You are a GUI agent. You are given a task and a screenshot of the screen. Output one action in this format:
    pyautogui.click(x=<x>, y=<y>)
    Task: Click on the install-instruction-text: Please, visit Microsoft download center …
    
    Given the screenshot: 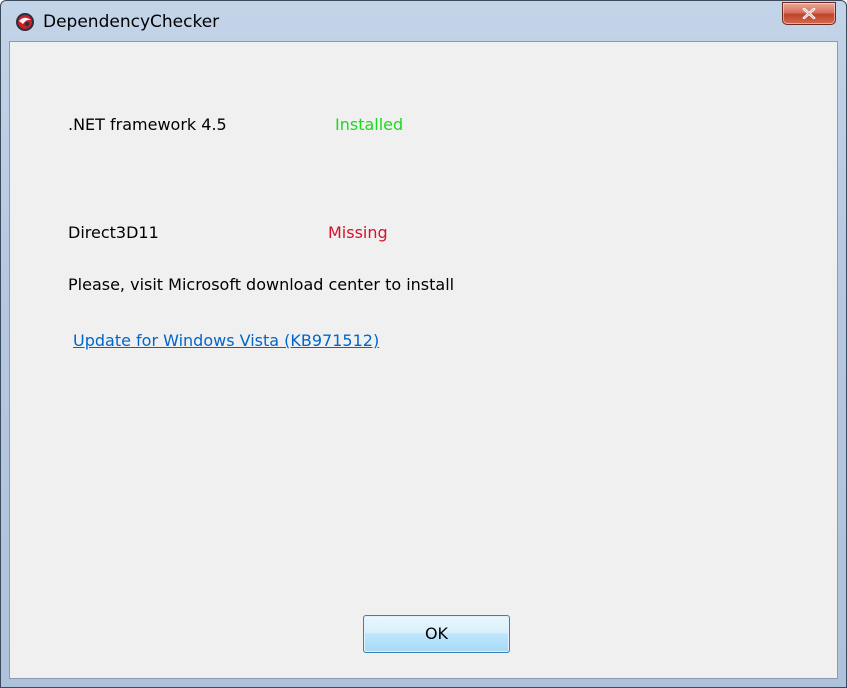 What is the action you would take?
    pyautogui.click(x=261, y=284)
    